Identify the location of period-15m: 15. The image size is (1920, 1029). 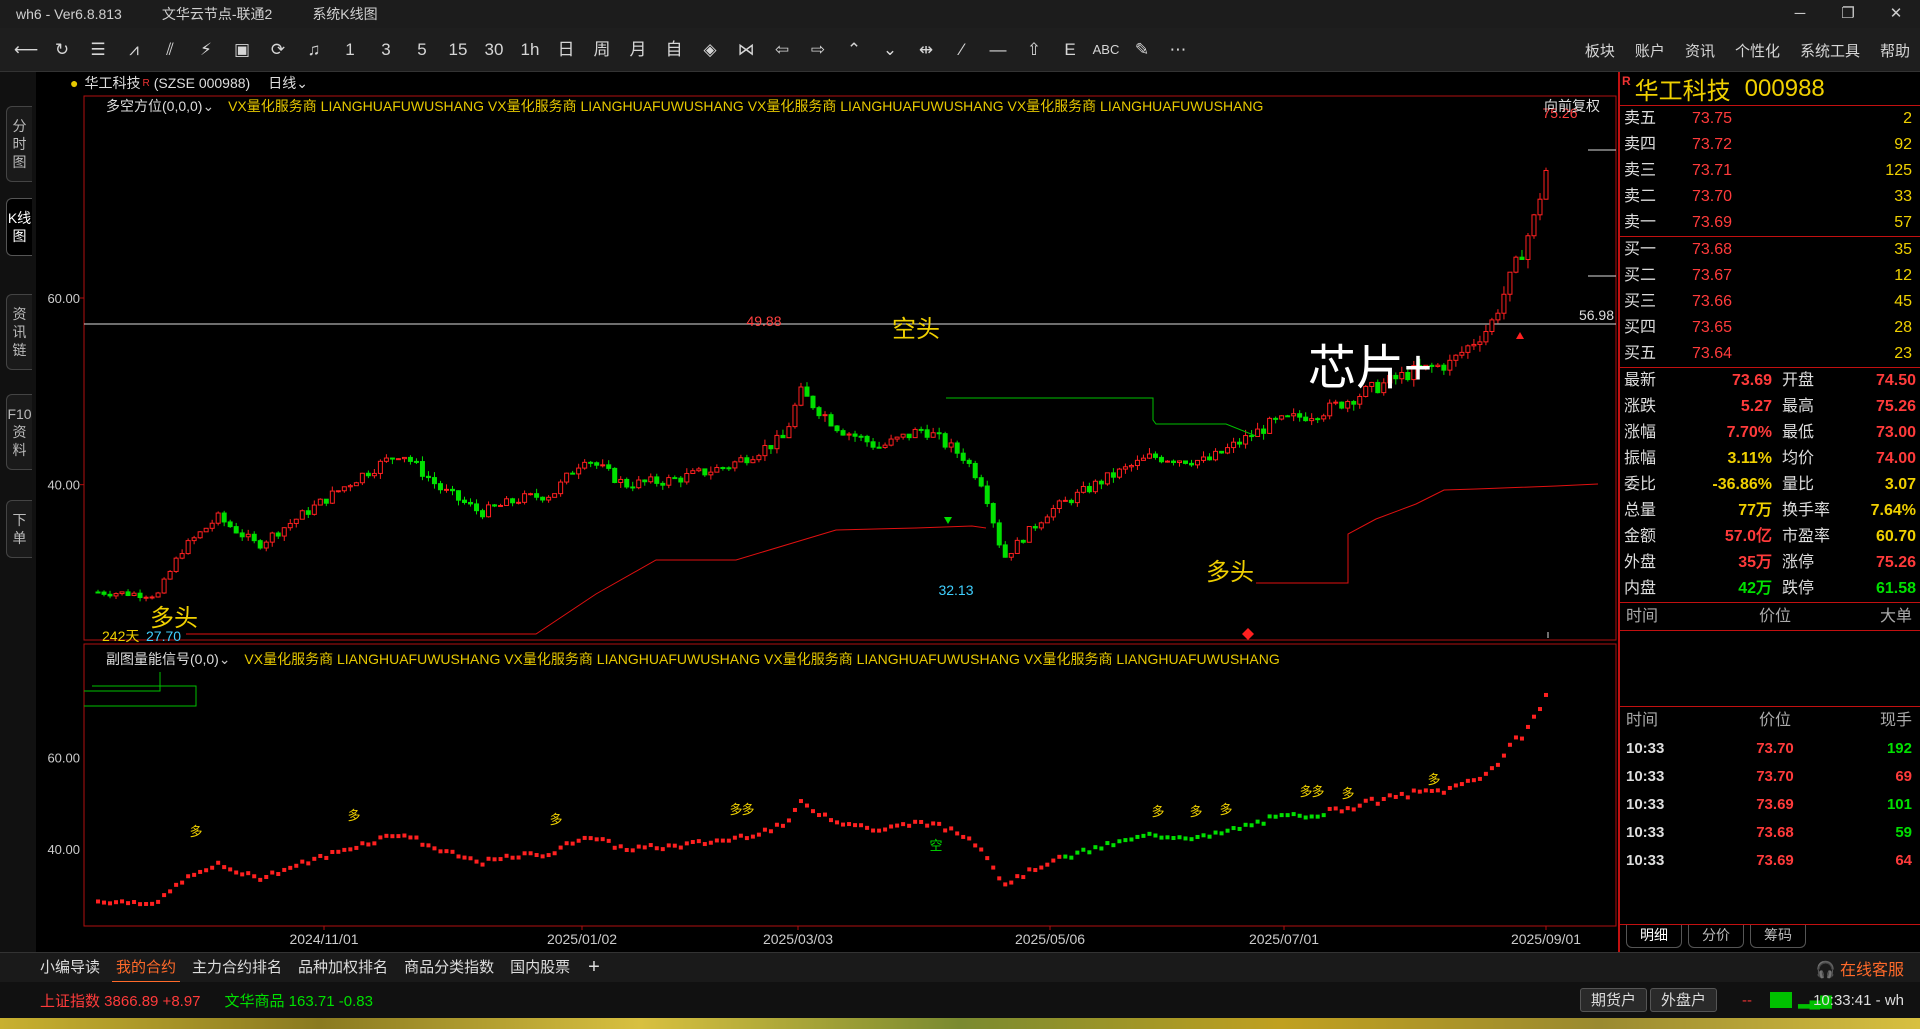
(458, 50).